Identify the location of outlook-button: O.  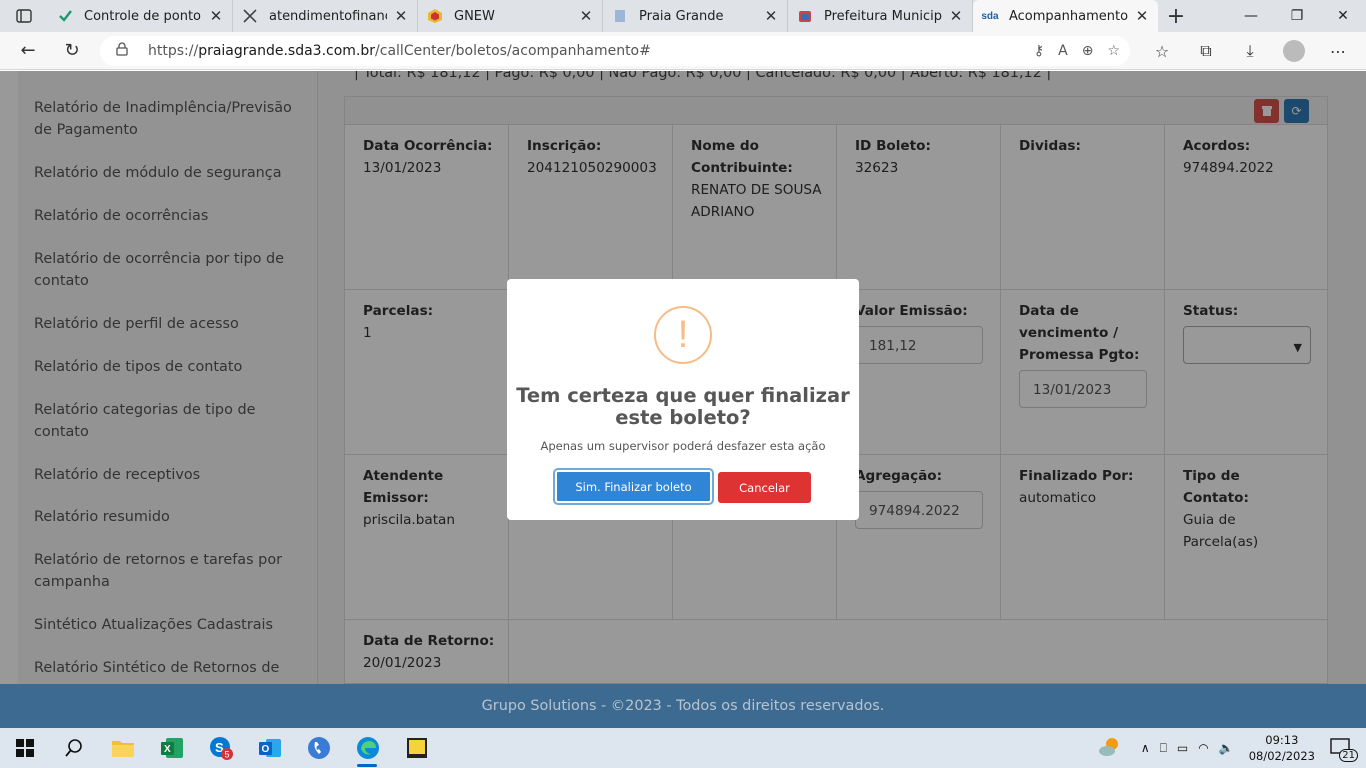
(269, 748).